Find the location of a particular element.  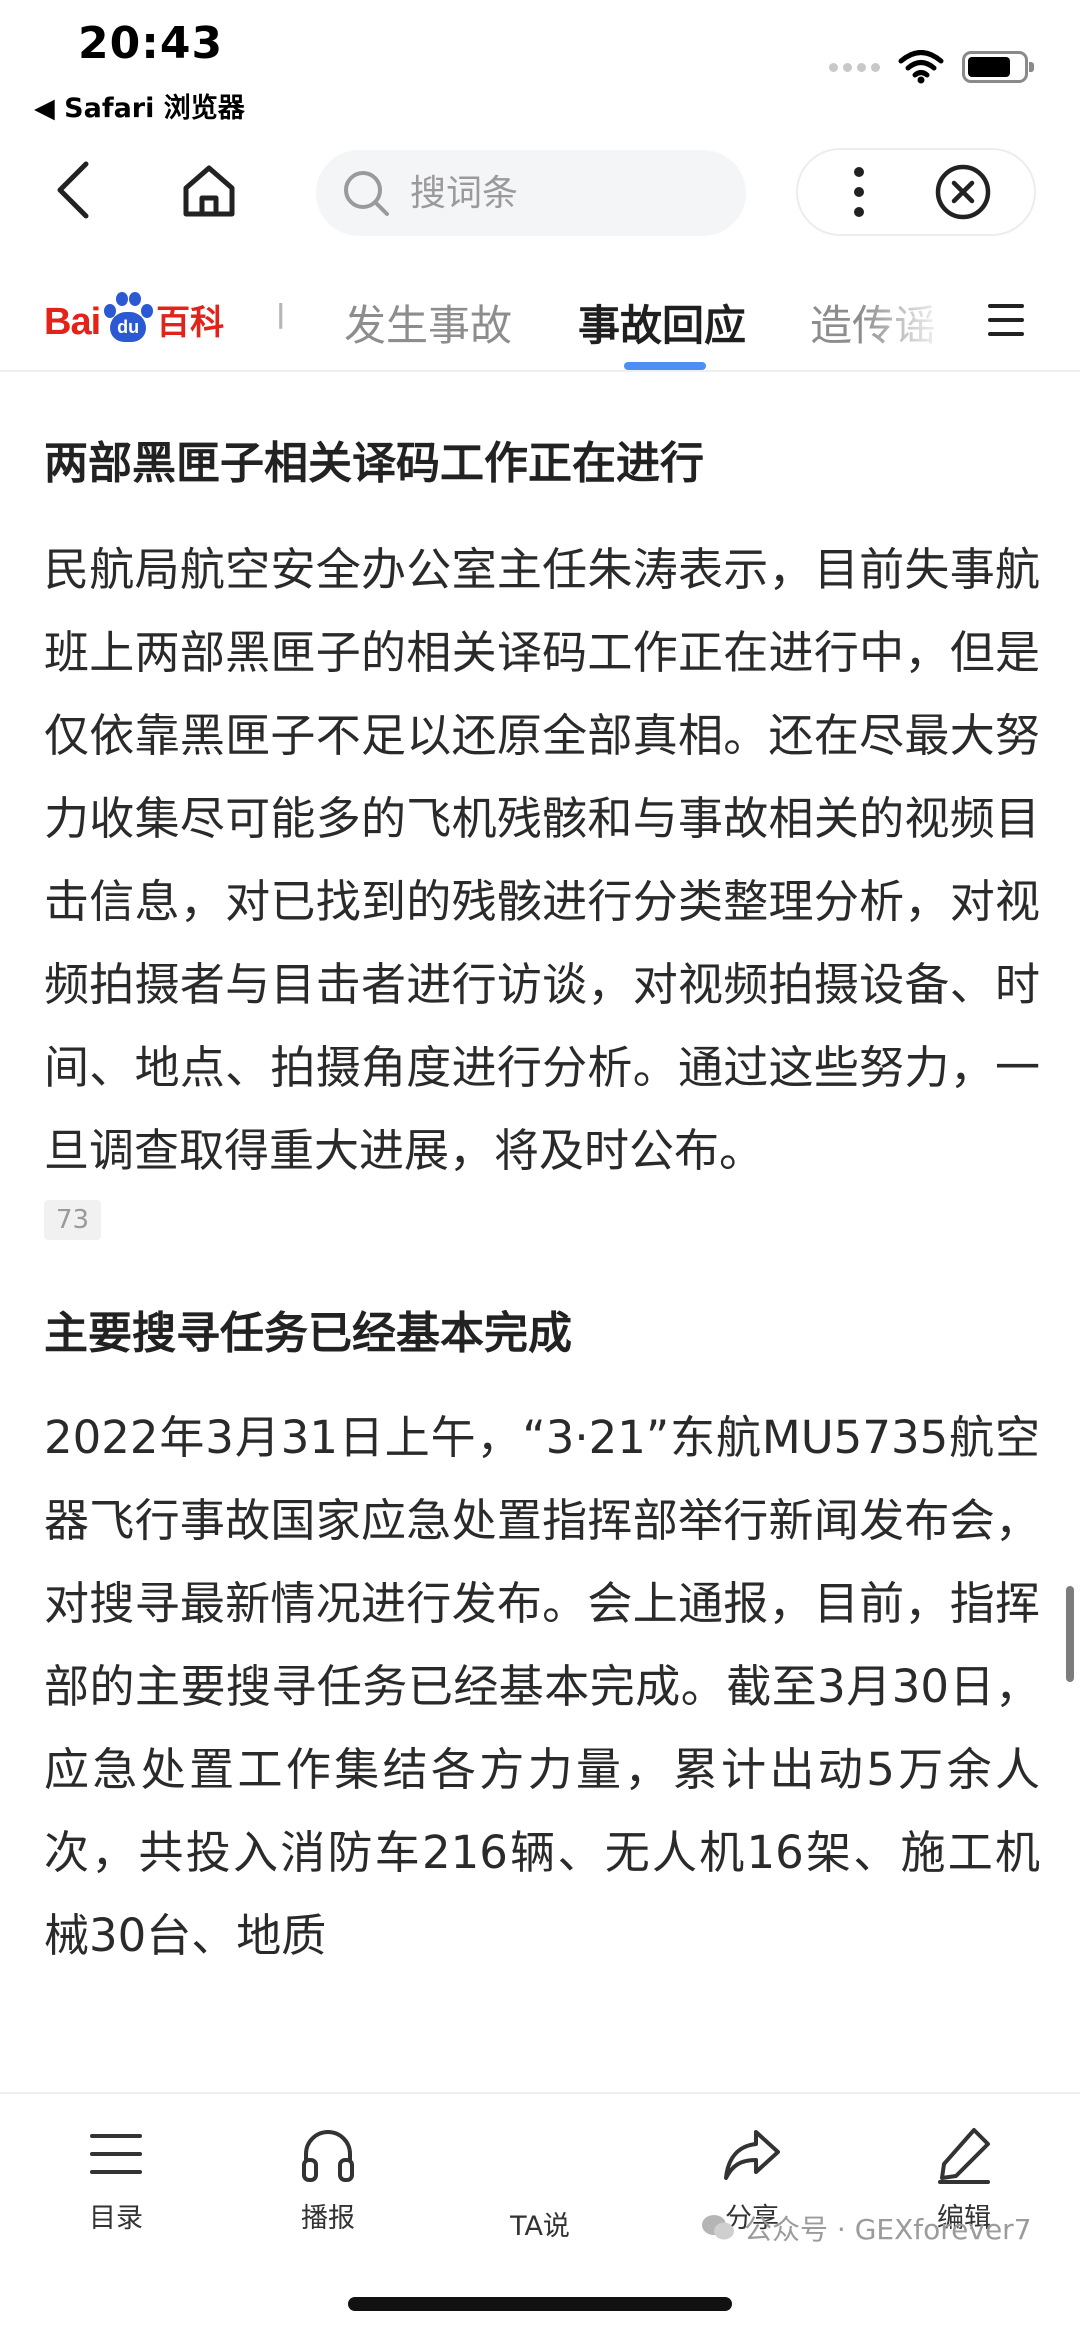

broadcast-button: 播报 is located at coordinates (328, 2178).